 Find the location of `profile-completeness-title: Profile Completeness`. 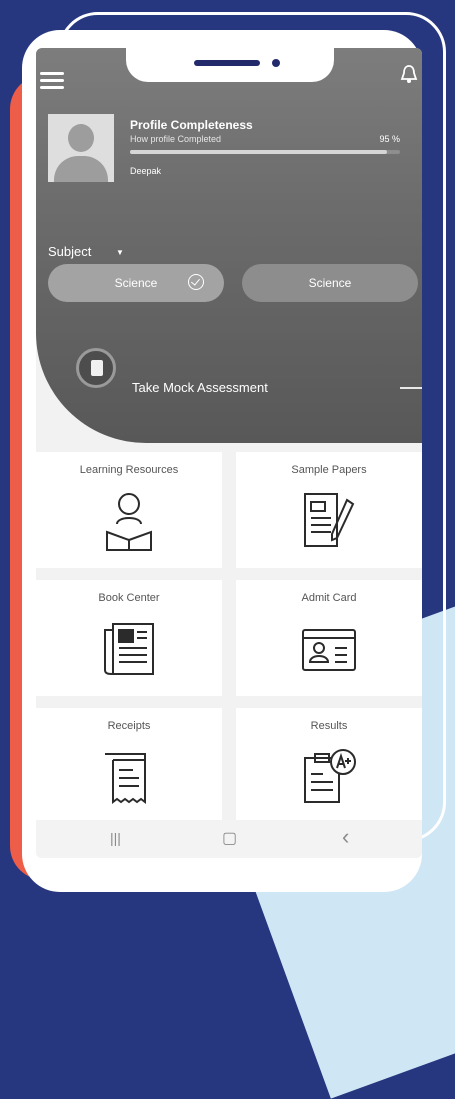

profile-completeness-title: Profile Completeness is located at coordinates (191, 125).